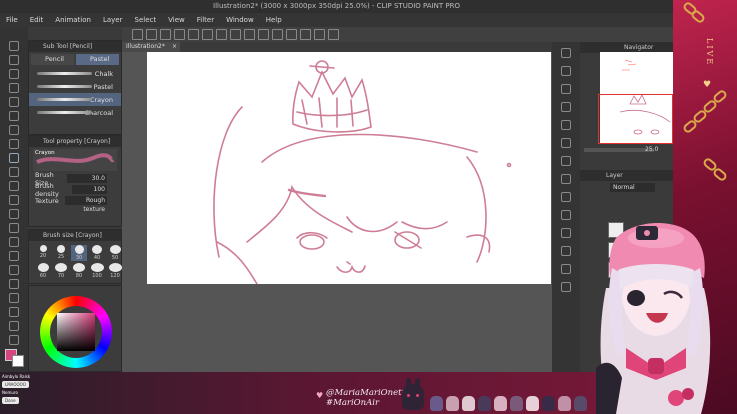 Image resolution: width=737 pixels, height=414 pixels. What do you see at coordinates (566, 251) in the screenshot?
I see `color-history-icon` at bounding box center [566, 251].